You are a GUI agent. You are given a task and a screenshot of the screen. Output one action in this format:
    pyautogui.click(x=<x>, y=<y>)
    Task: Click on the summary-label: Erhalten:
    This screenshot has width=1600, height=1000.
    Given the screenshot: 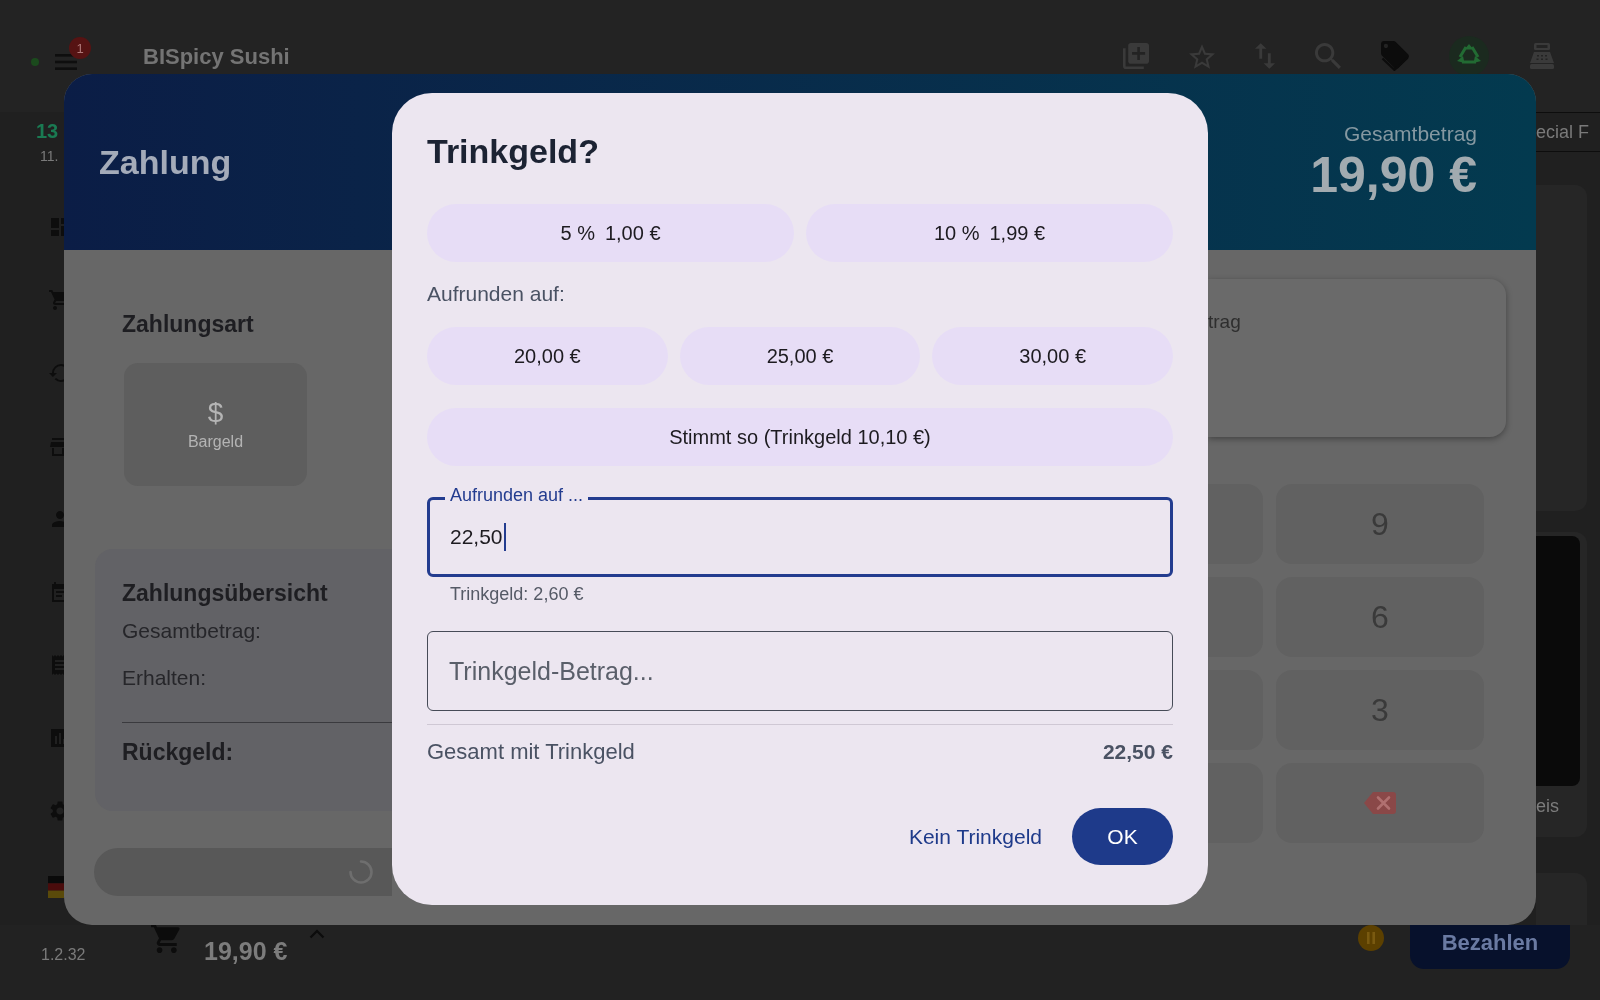 What is the action you would take?
    pyautogui.click(x=165, y=678)
    